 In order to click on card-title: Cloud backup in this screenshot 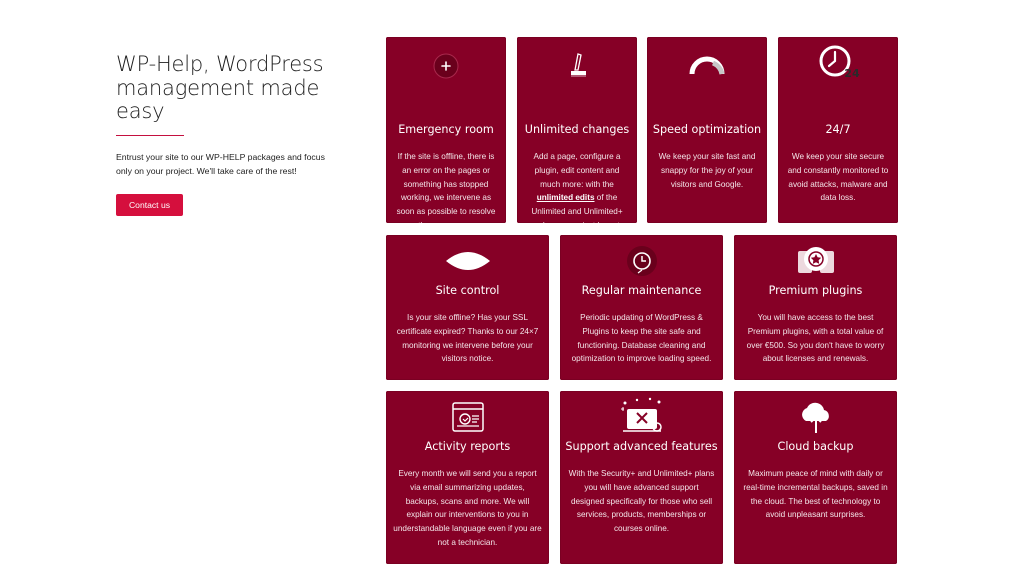, I will do `click(815, 446)`.